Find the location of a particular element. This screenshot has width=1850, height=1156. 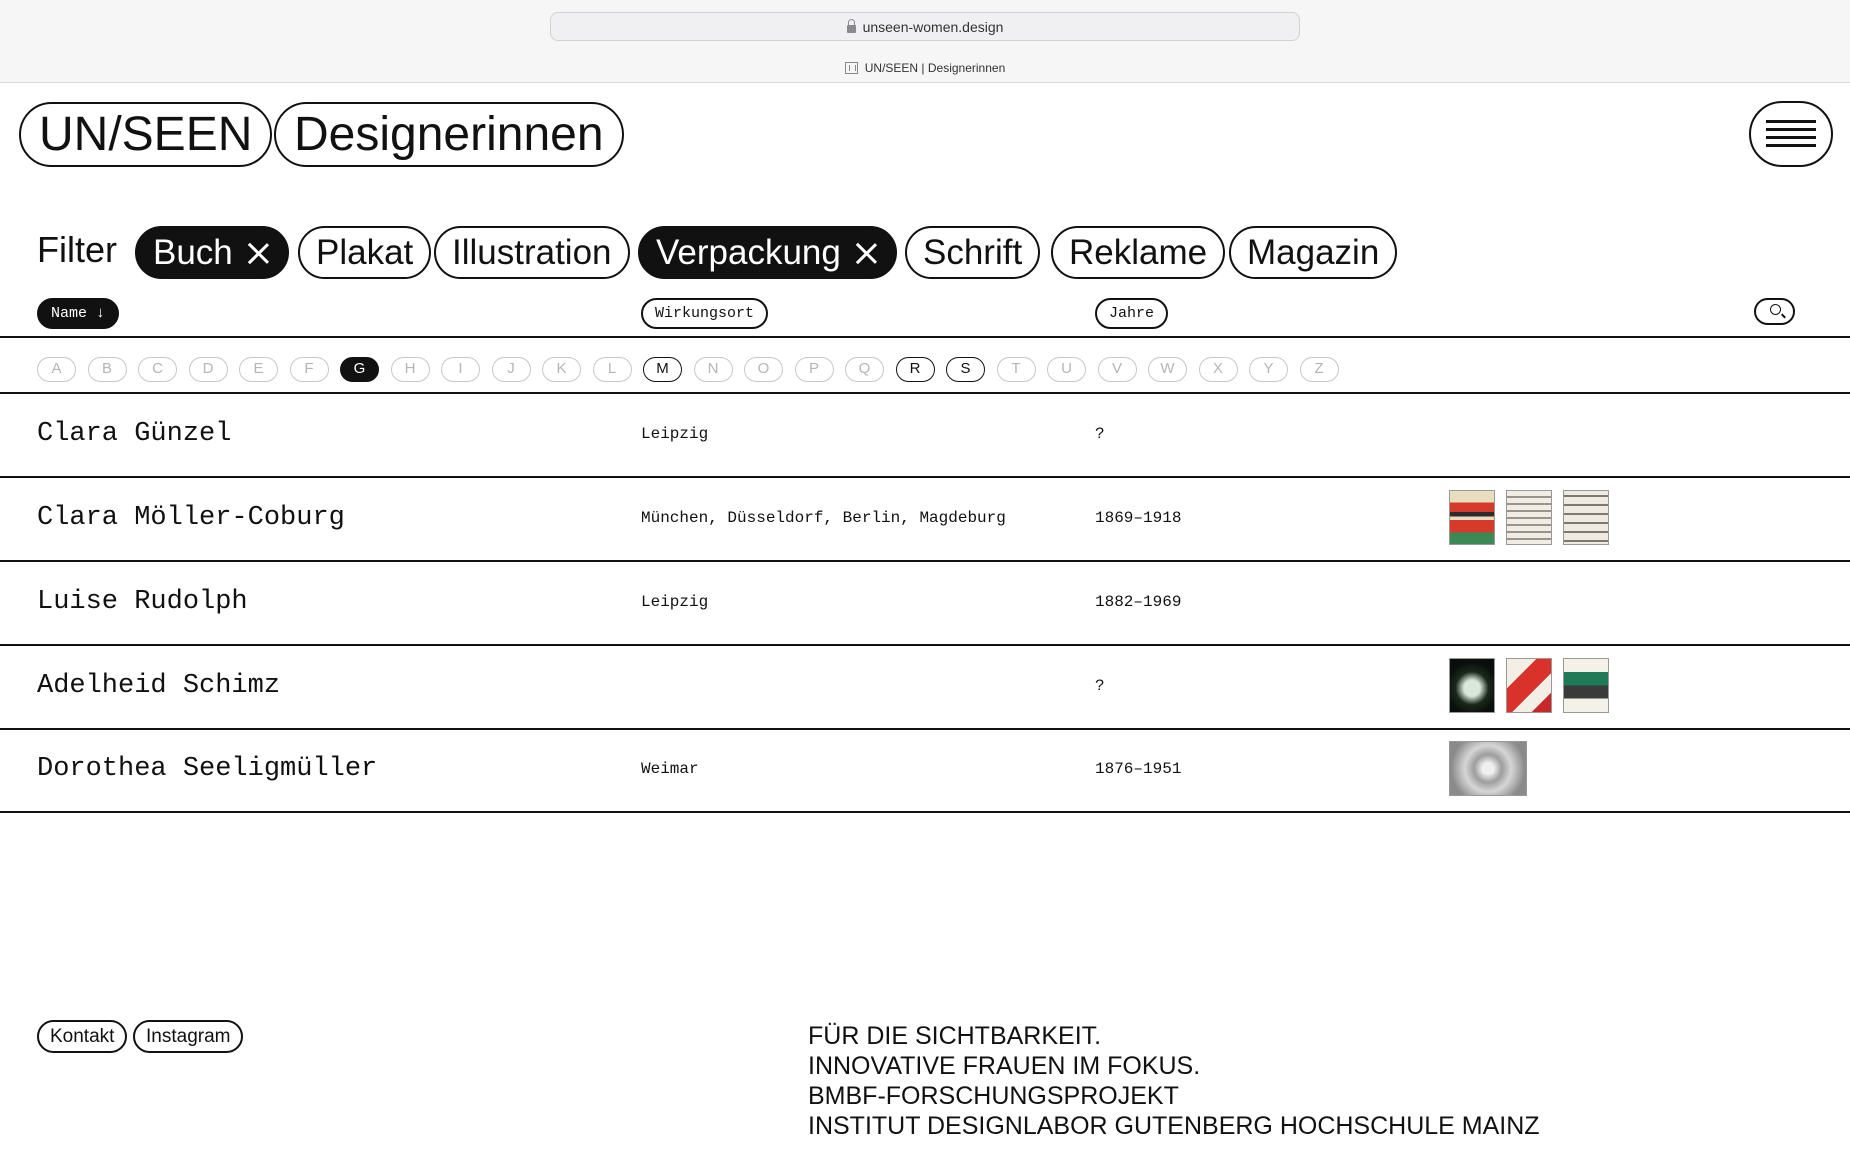

filter-chip-label: Verpackung is located at coordinates (748, 252).